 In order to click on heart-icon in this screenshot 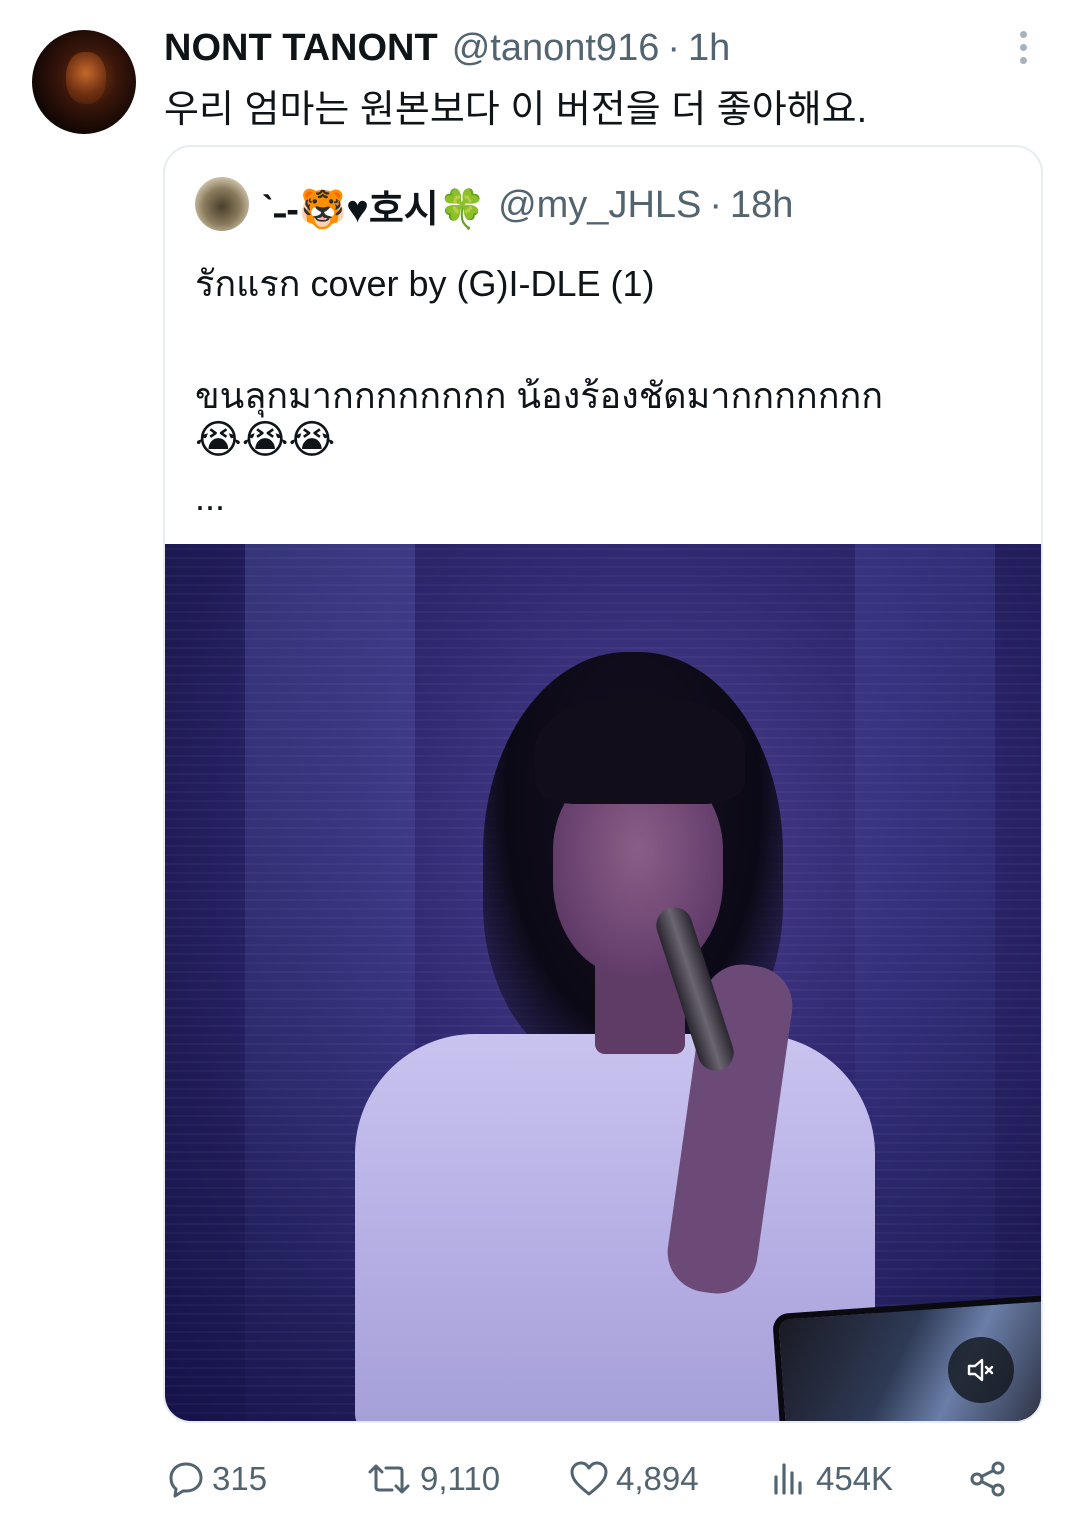, I will do `click(589, 1478)`.